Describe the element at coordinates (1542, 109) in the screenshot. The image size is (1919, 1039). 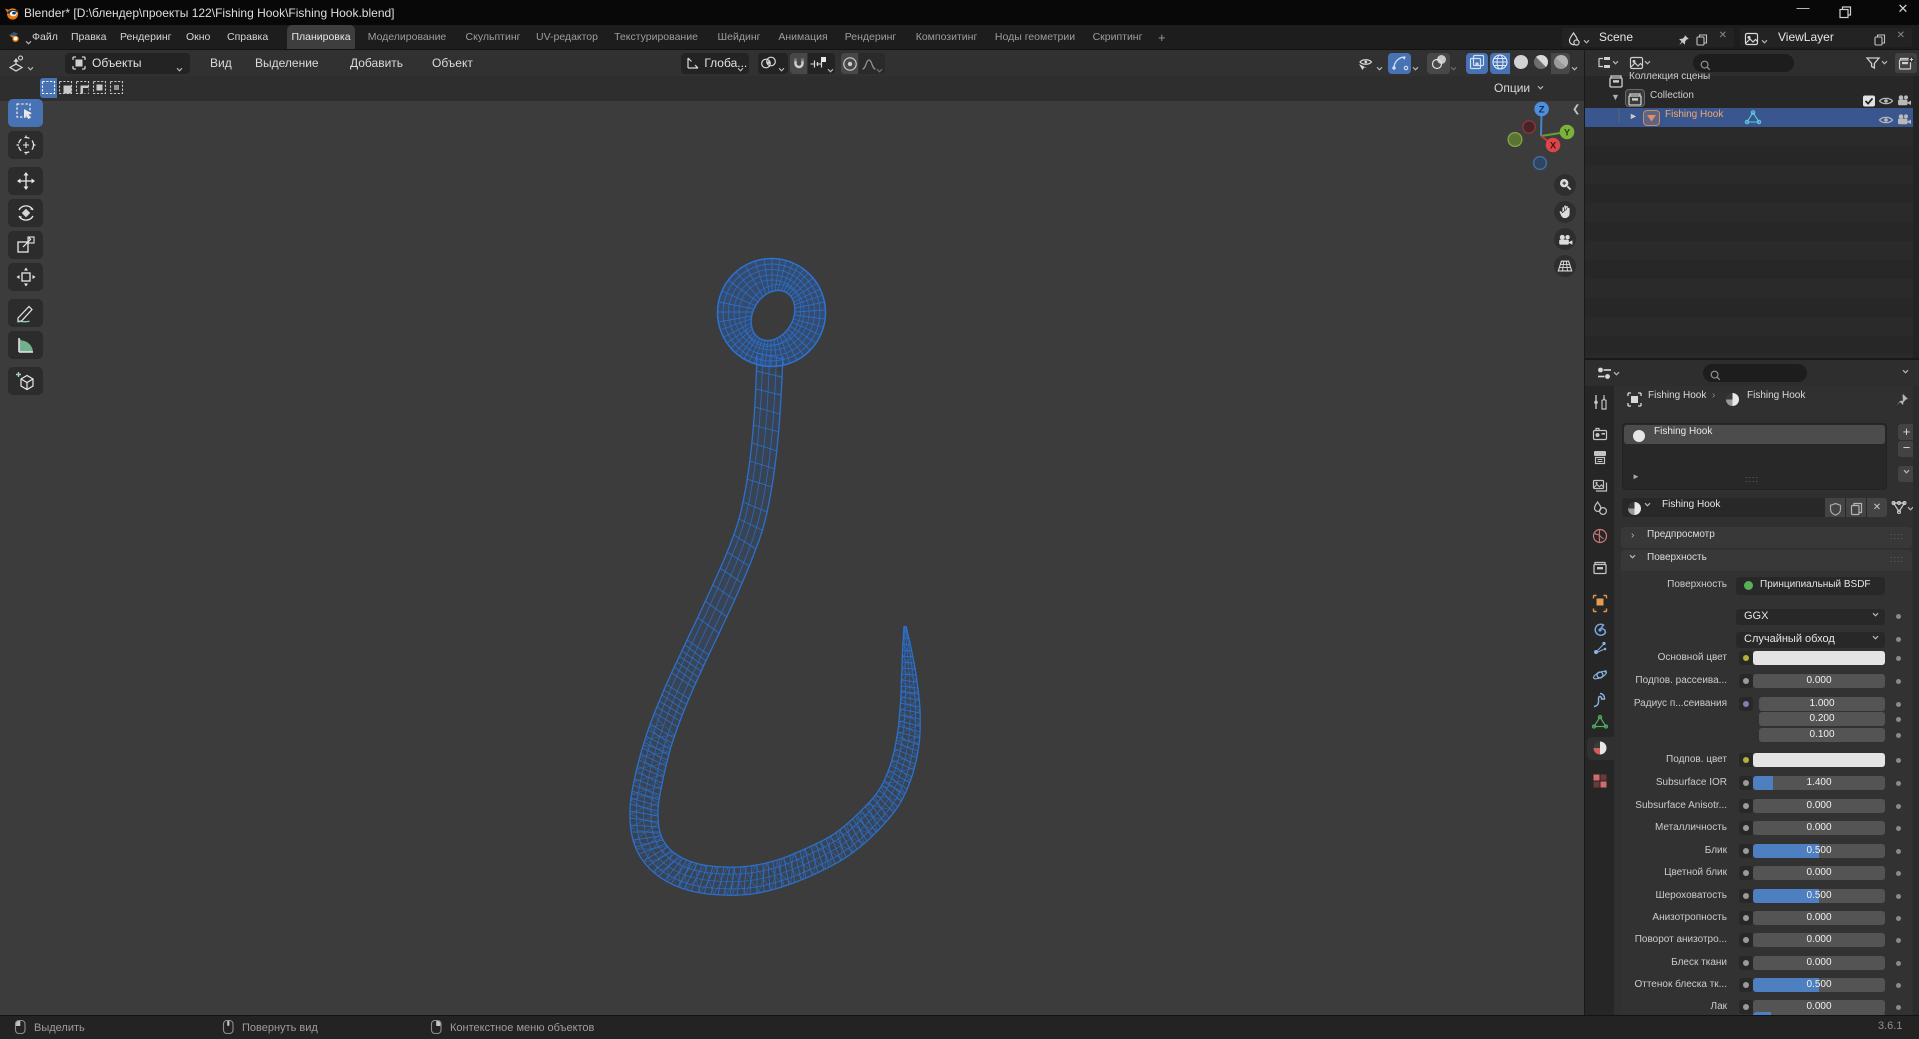
I see `svg-text: Z` at that location.